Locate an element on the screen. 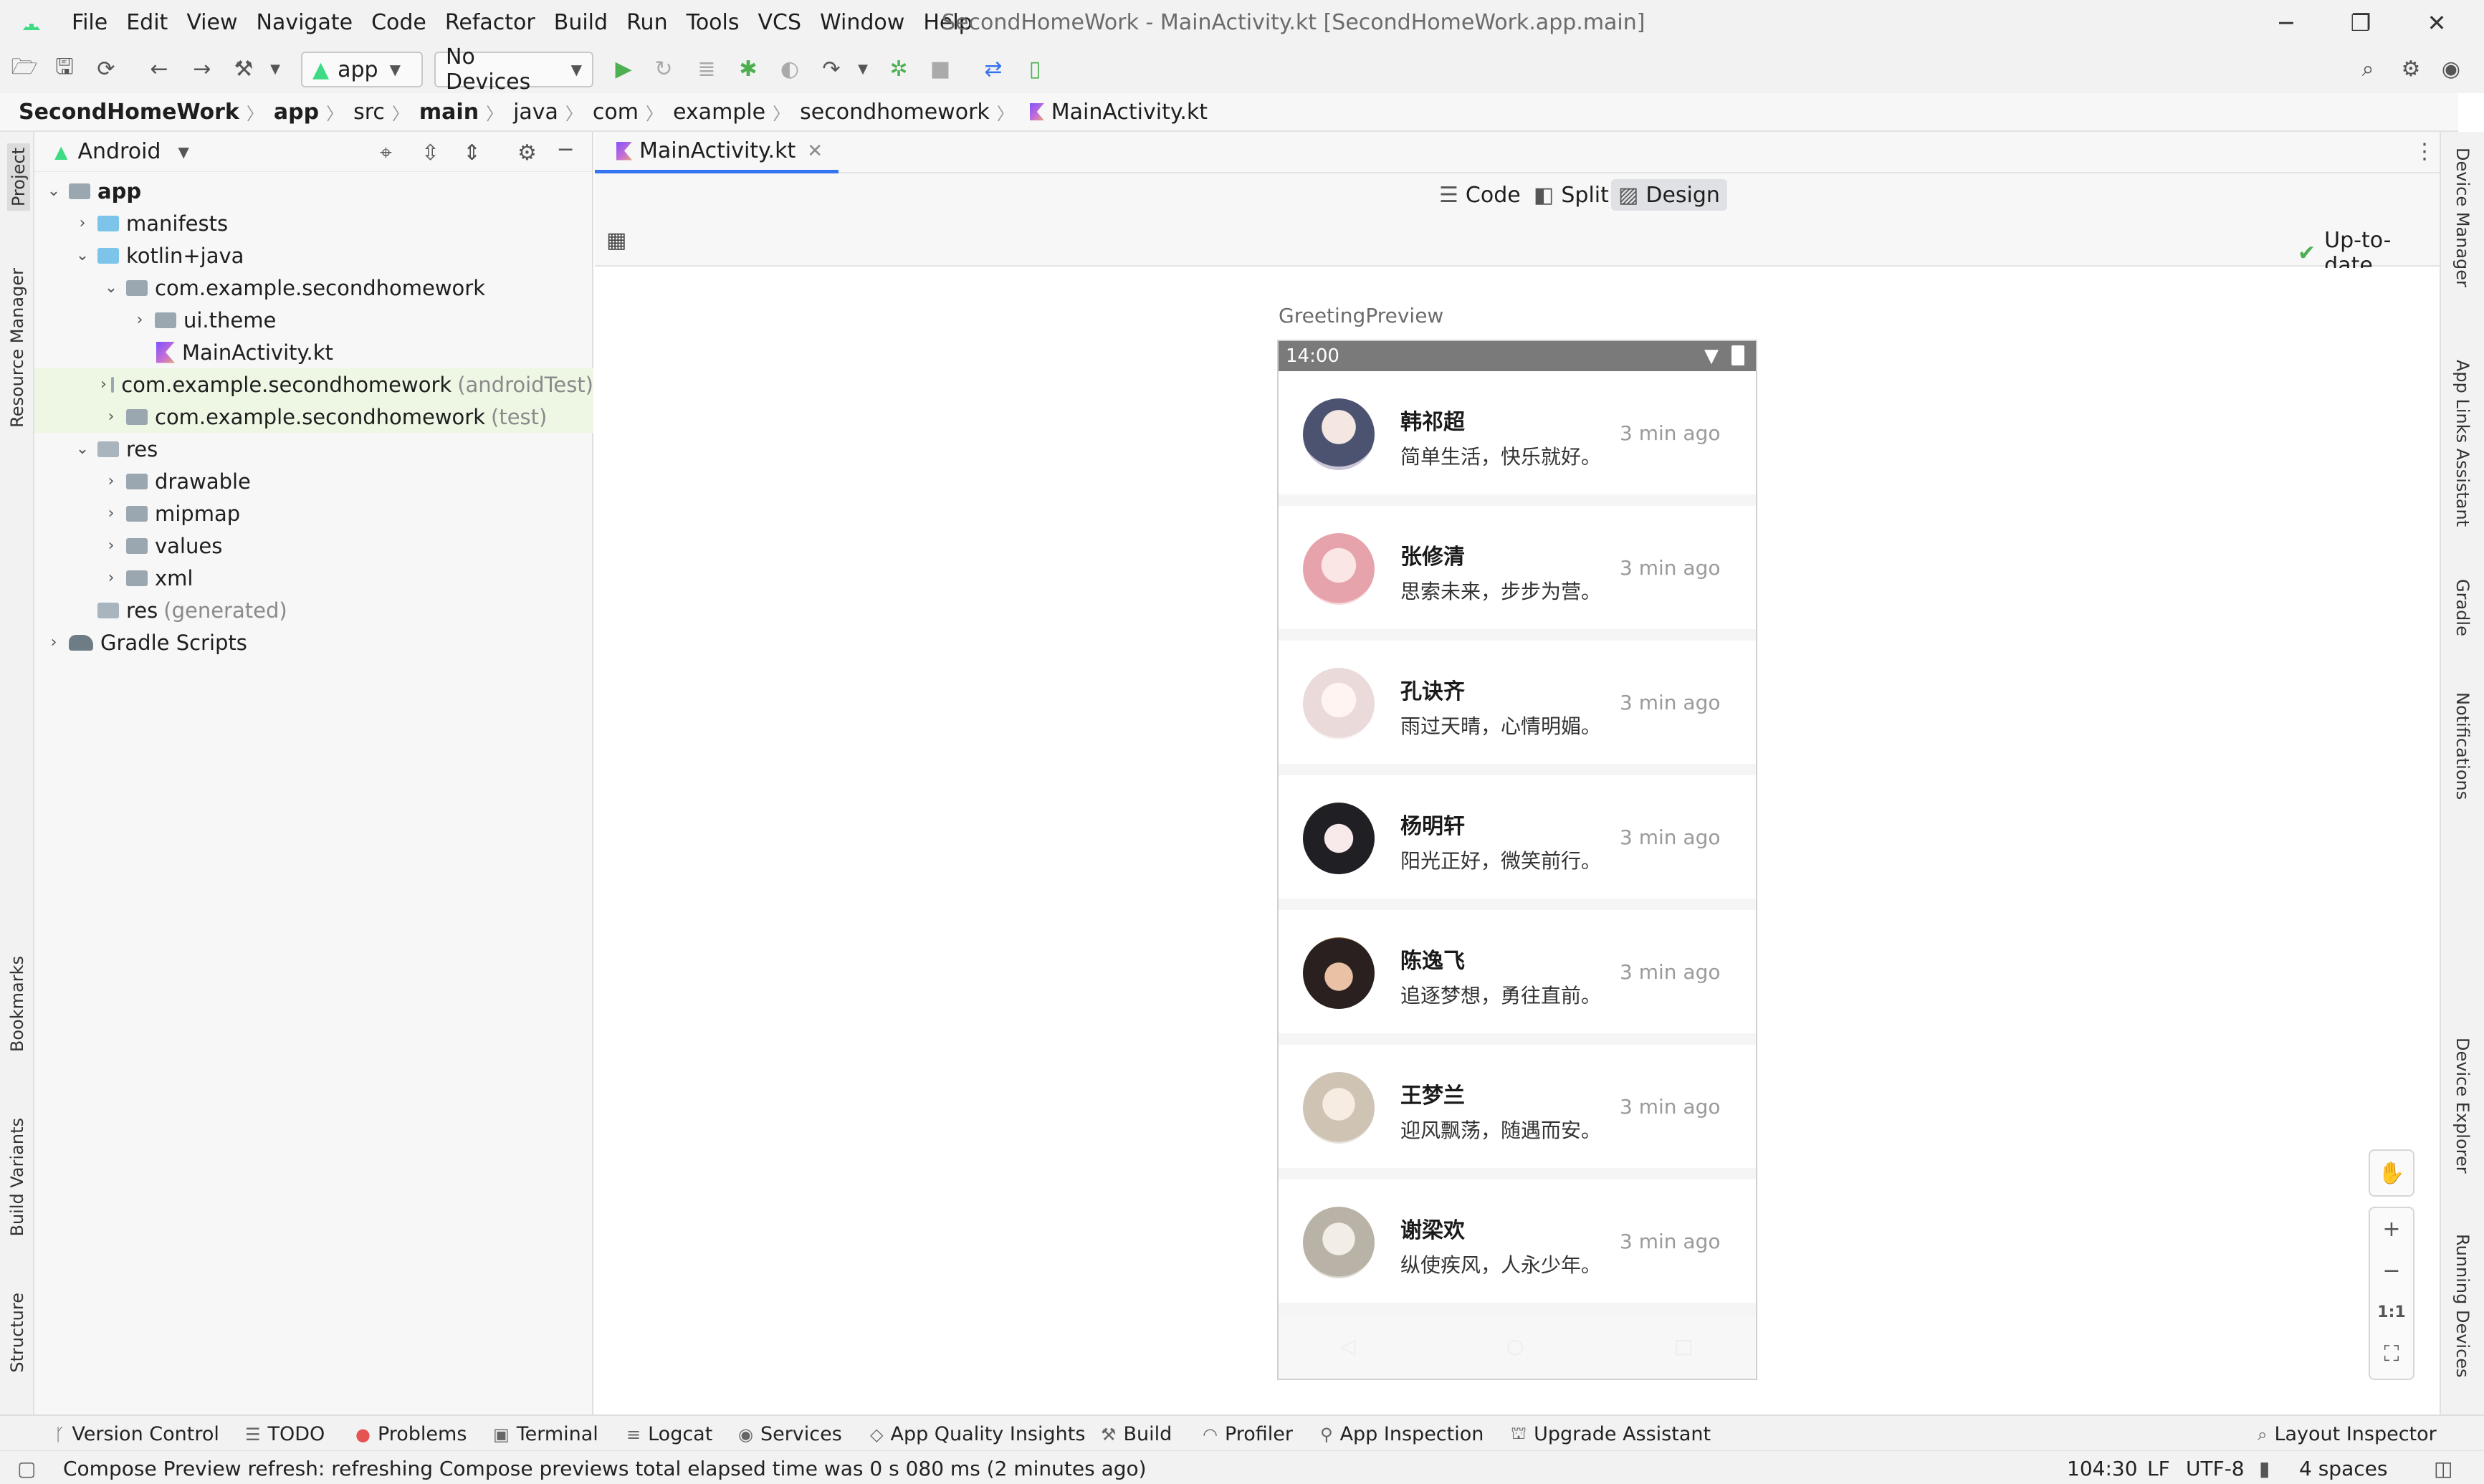 Image resolution: width=2484 pixels, height=1484 pixels. contact-card: 孔诀齐 雨过天晴，心情明媚。 3 min ago is located at coordinates (1517, 702).